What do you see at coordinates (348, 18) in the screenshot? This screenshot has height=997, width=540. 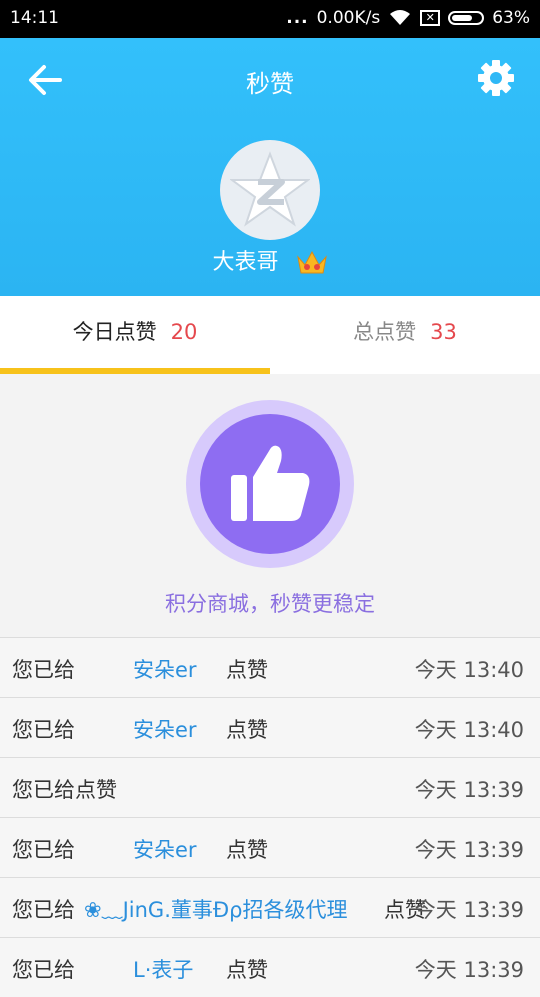 I see `network-speed: 0.00K/s` at bounding box center [348, 18].